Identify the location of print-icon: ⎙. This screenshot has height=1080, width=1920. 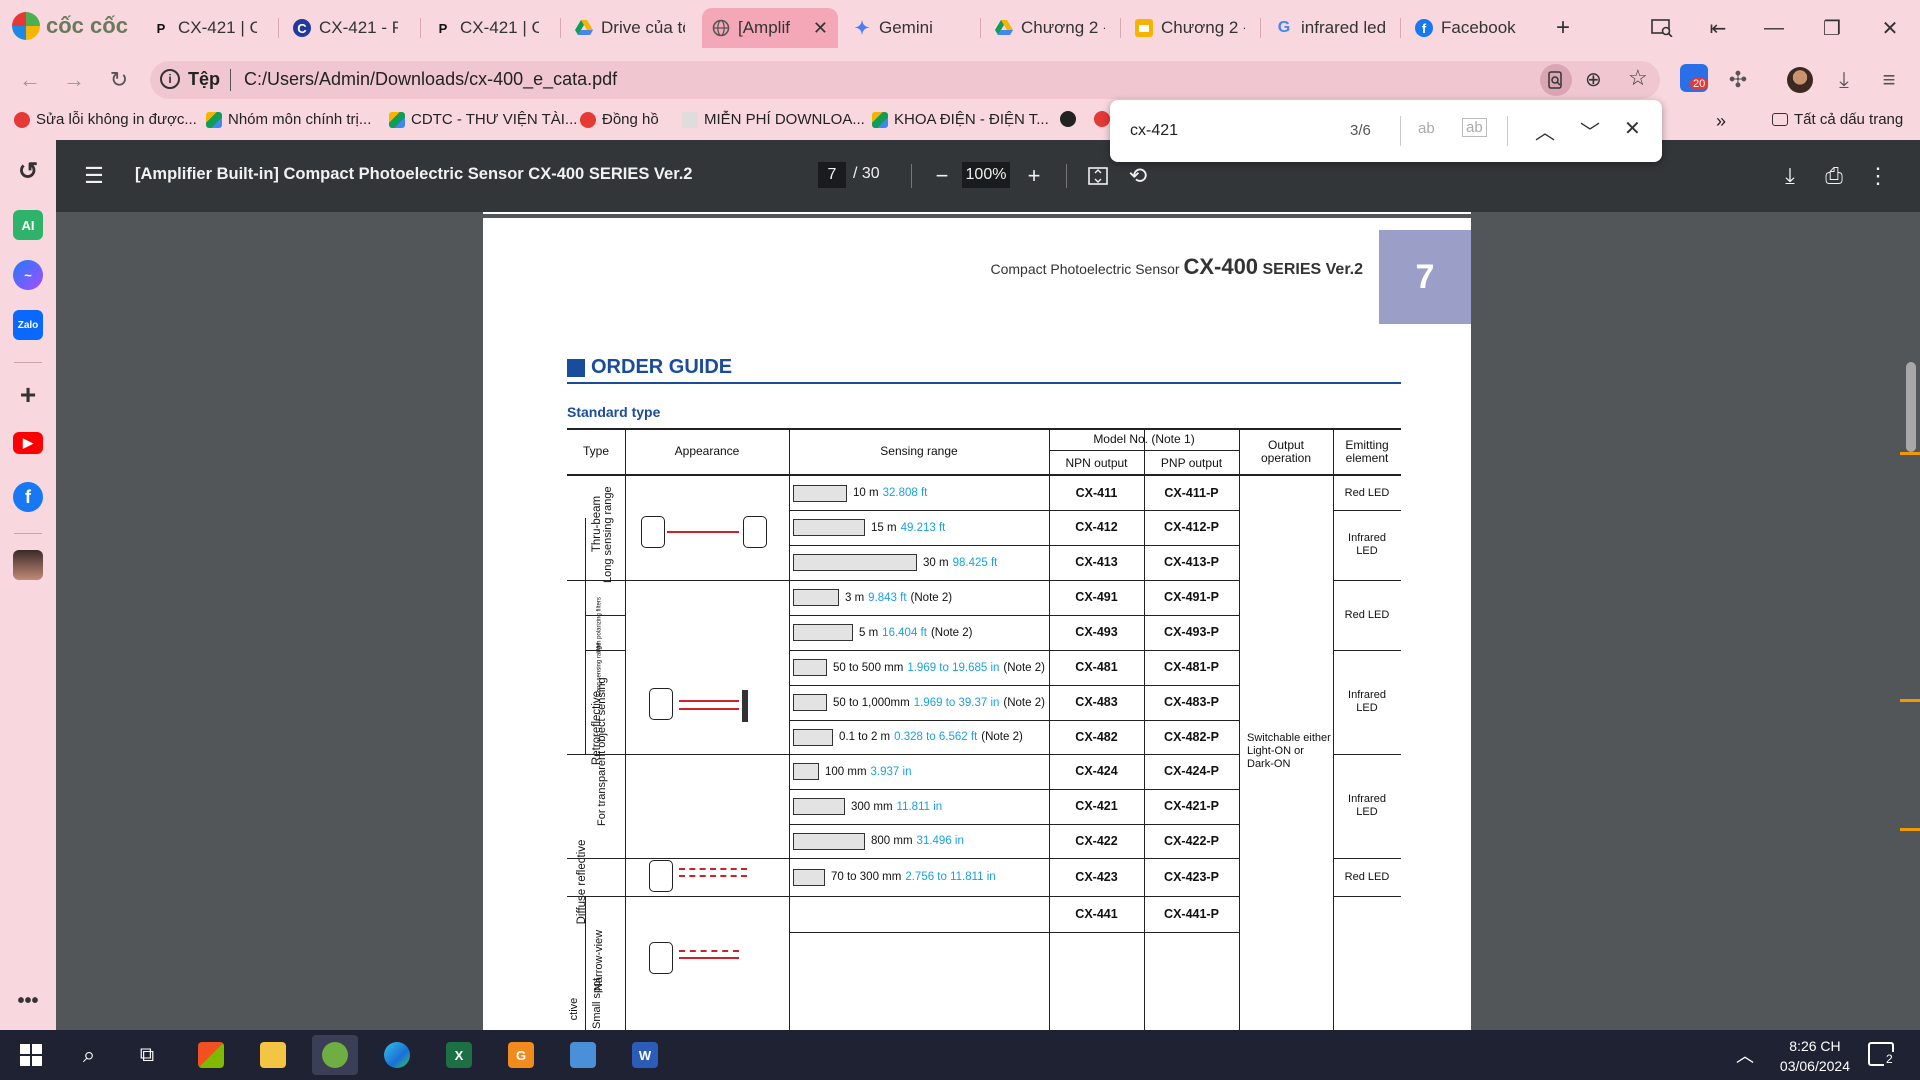
(1834, 176).